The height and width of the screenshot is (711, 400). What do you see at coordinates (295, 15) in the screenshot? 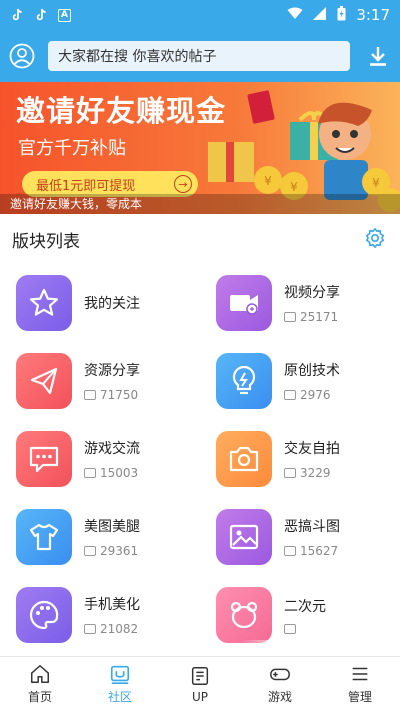
I see `wifi-icon` at bounding box center [295, 15].